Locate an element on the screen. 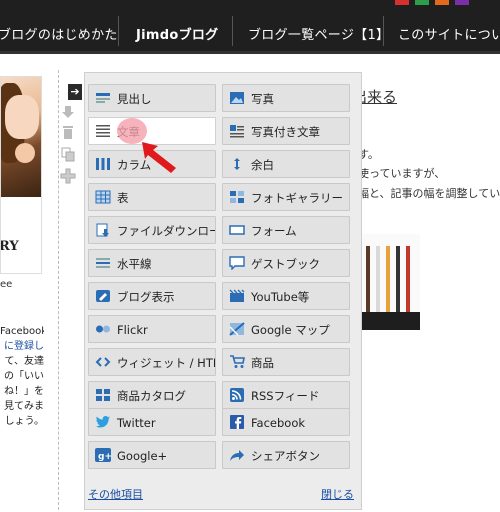 The width and height of the screenshot is (500, 512). rss-icon is located at coordinates (237, 395).